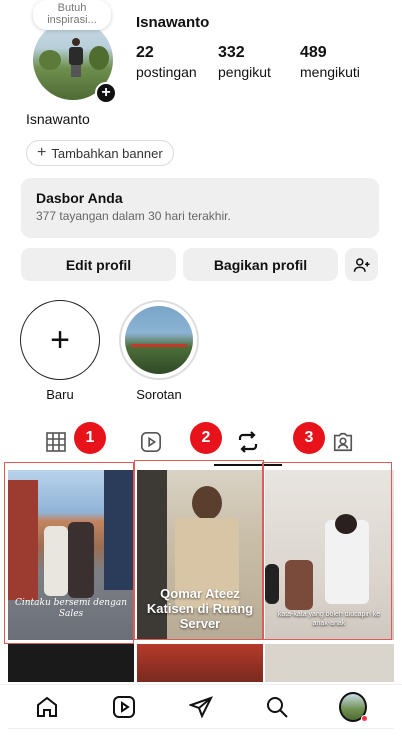  I want to click on stat-followers-label: pengikut, so click(244, 72).